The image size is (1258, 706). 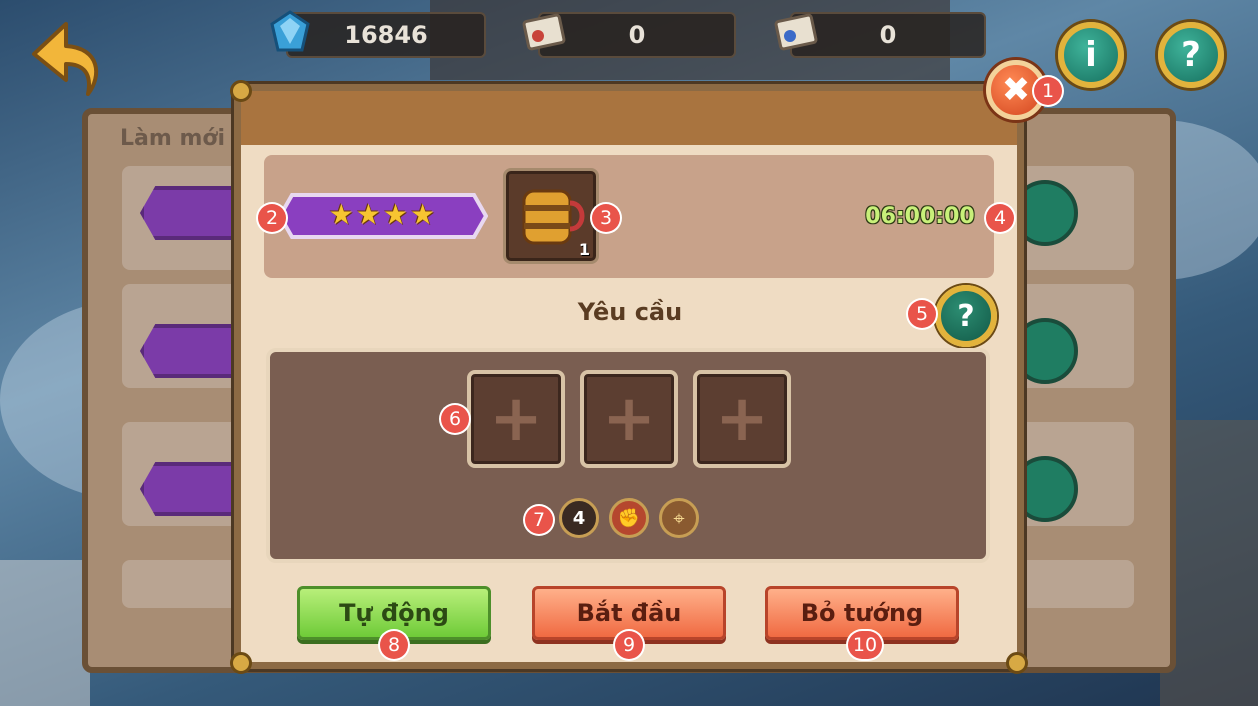 I want to click on gem-counter: 16846, so click(x=386, y=35).